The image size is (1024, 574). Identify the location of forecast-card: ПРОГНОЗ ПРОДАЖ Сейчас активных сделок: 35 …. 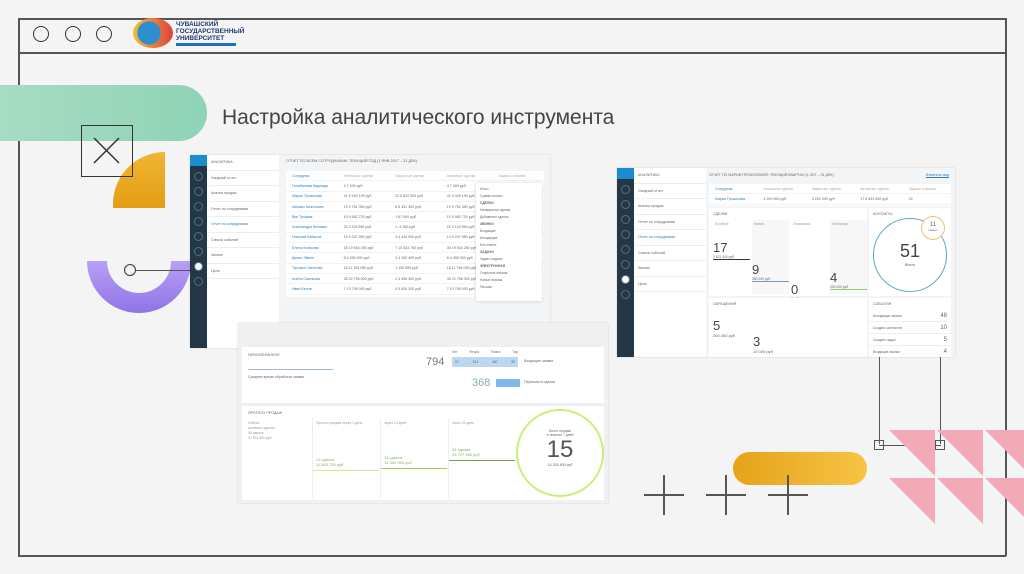
(423, 453).